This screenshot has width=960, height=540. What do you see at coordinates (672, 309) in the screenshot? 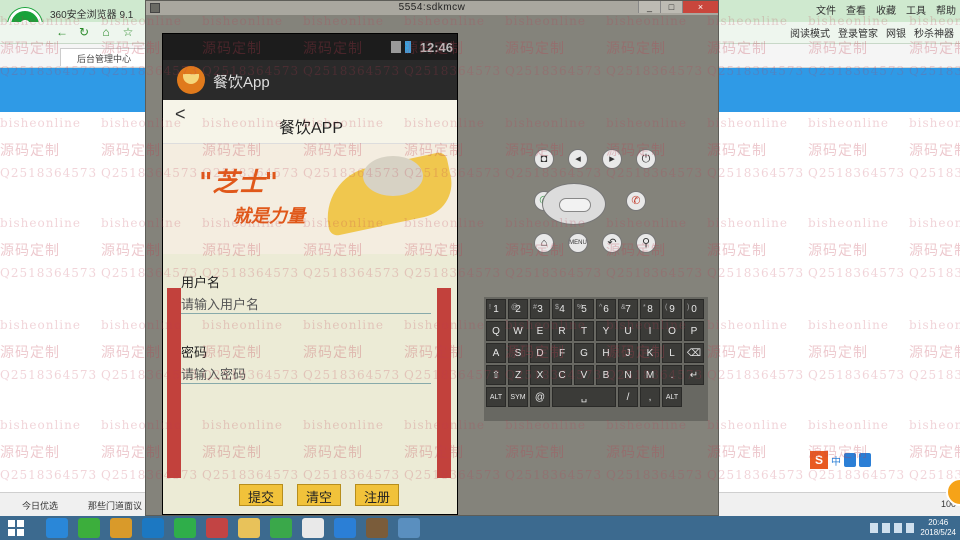
I see `key-9: (9` at bounding box center [672, 309].